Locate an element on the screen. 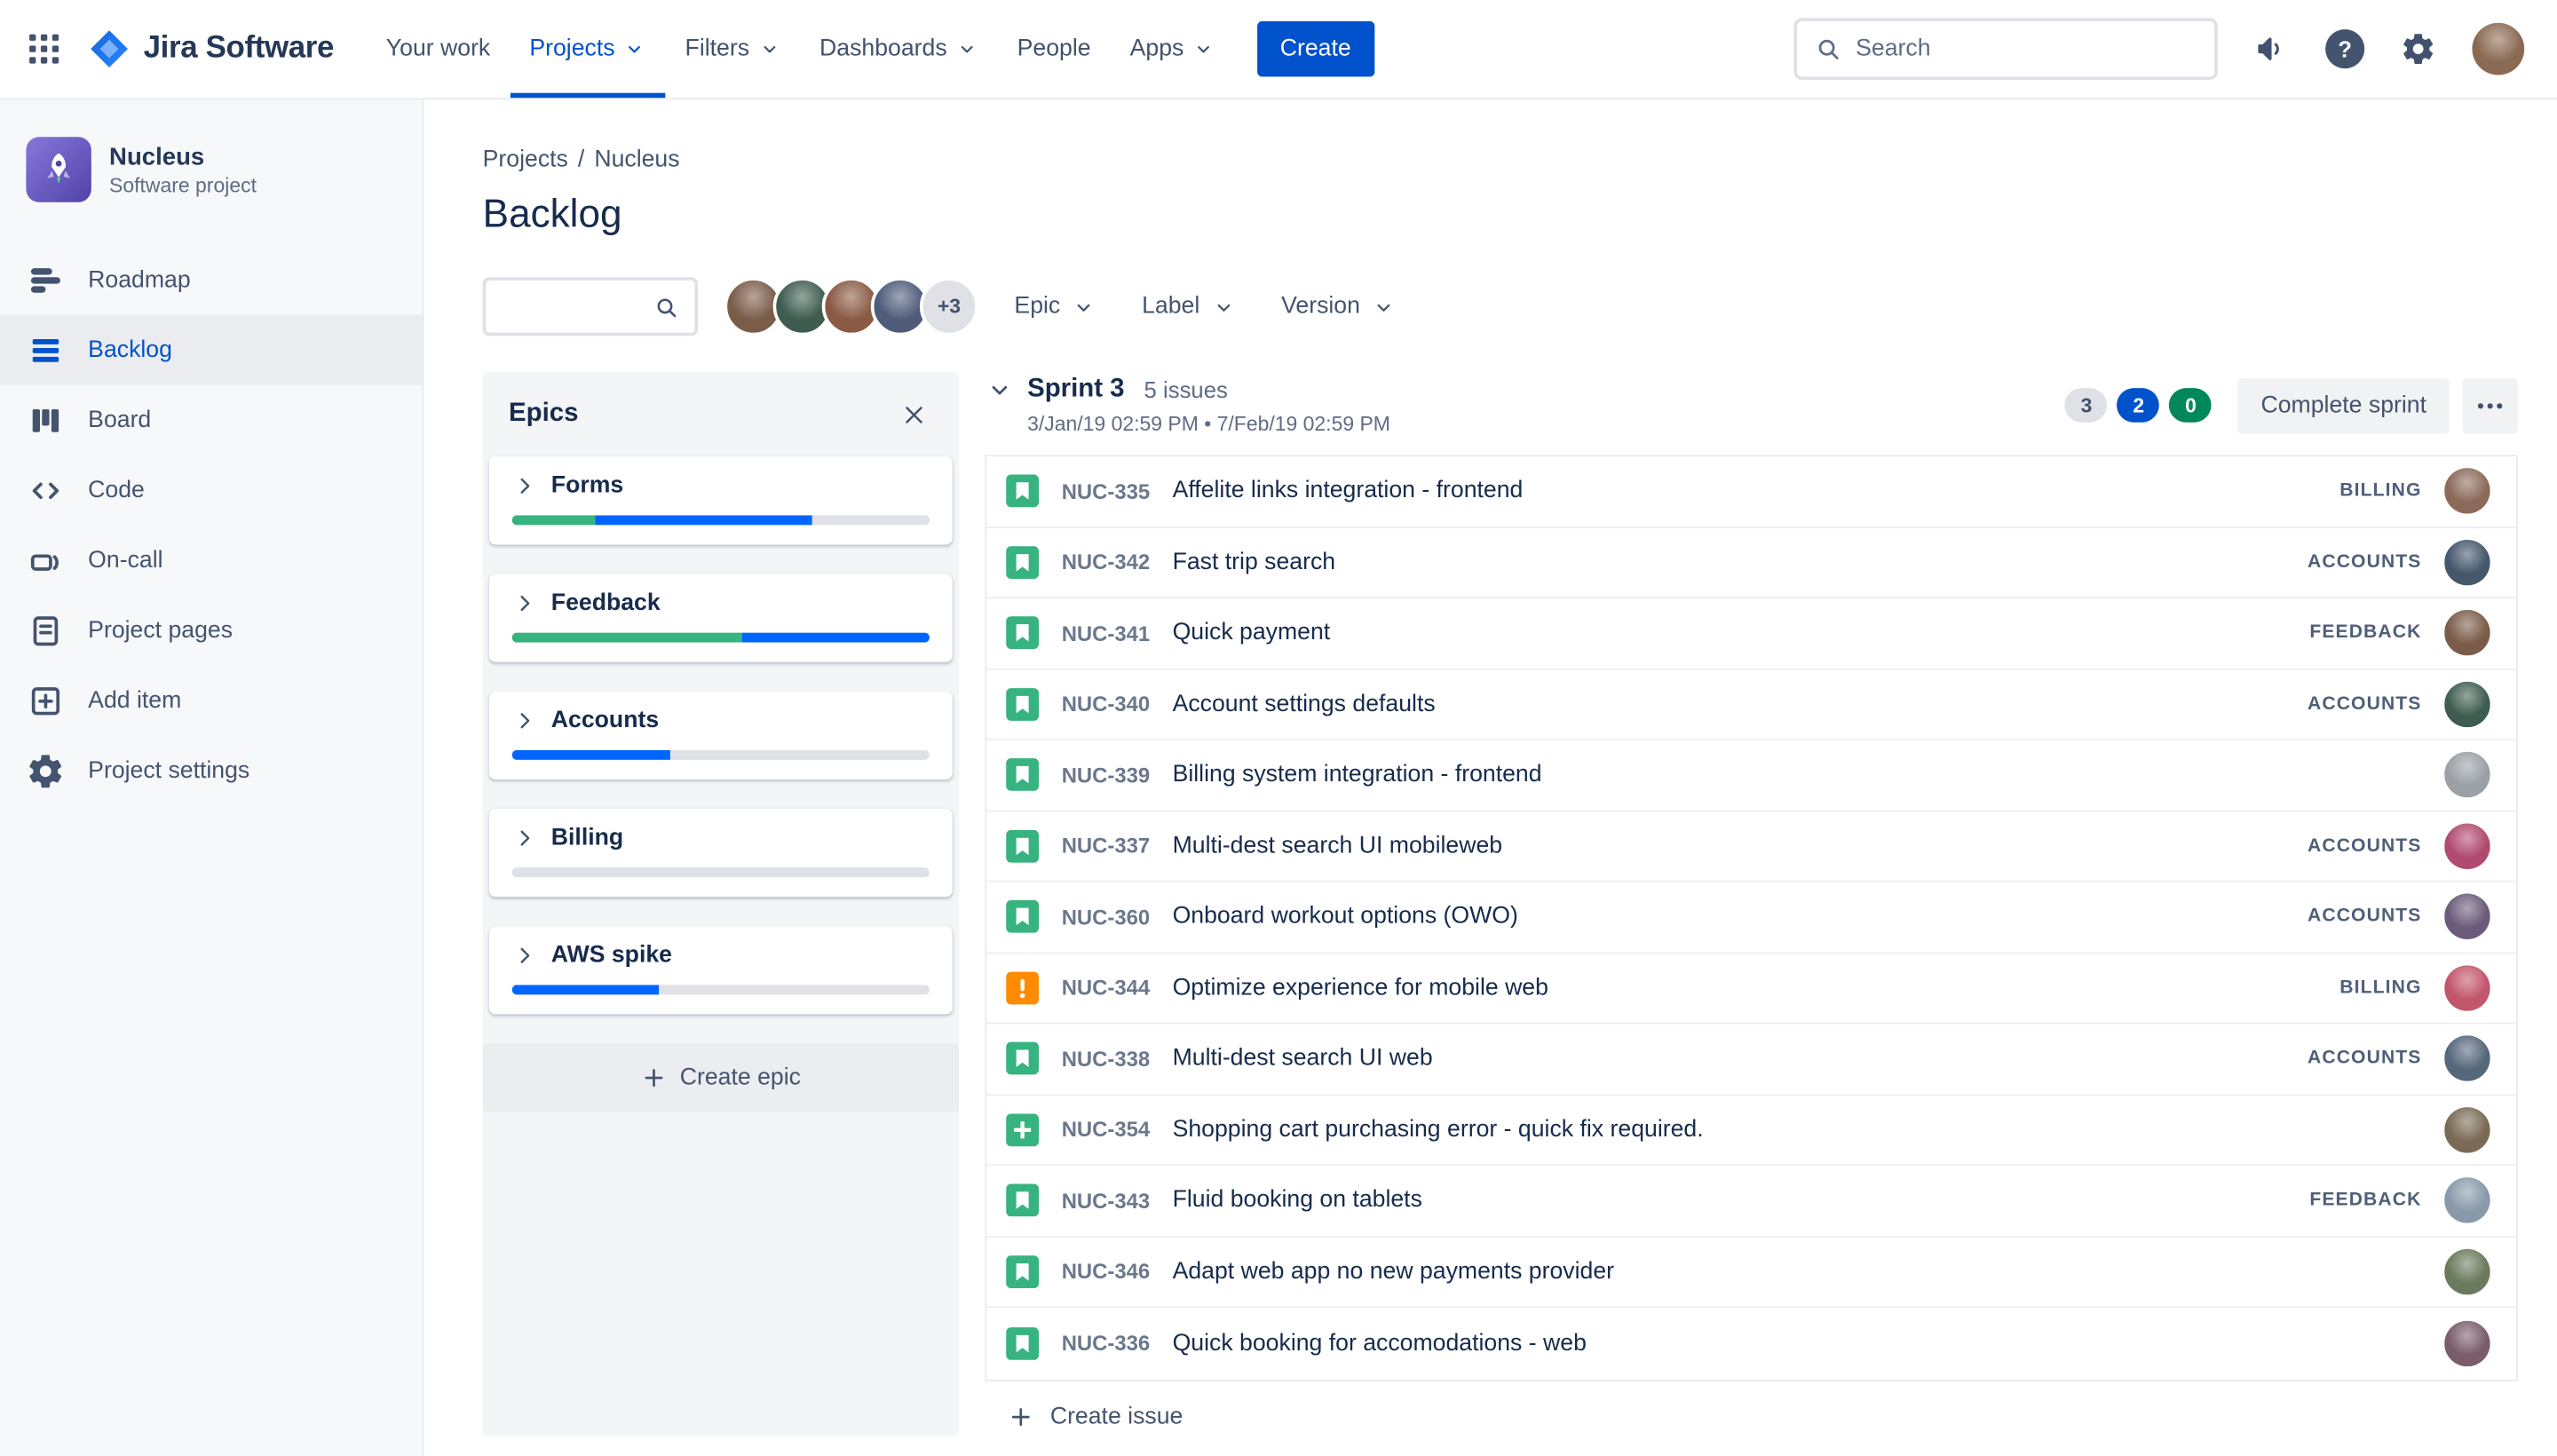  create-epic-button: Create epic is located at coordinates (720, 1077).